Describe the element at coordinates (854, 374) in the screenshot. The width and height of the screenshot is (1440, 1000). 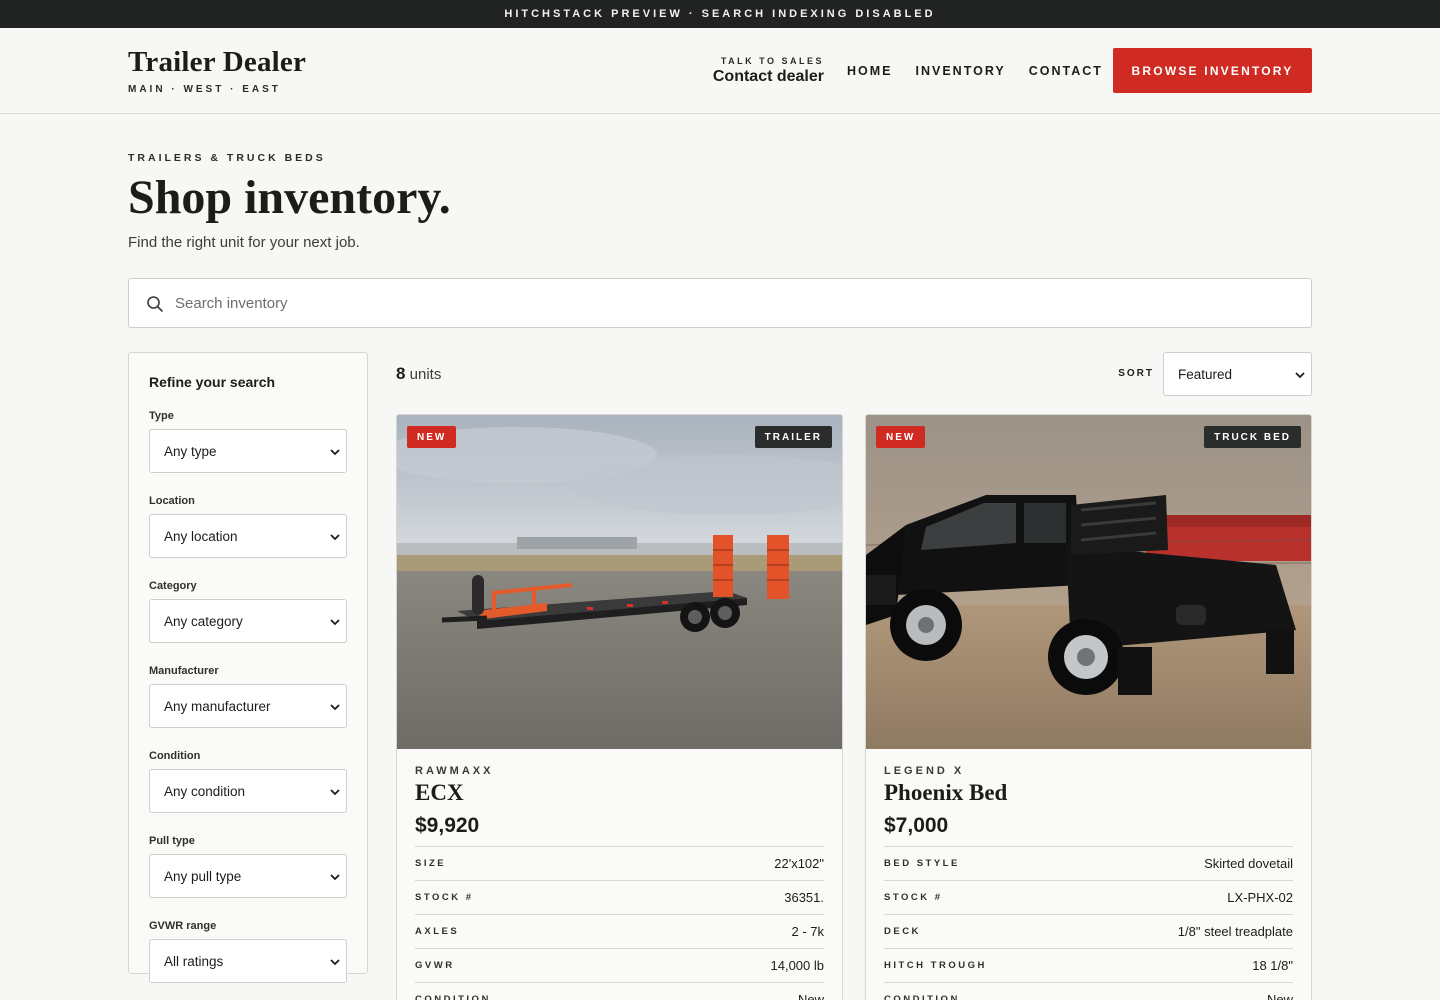
I see `results-toolbar: 8 units SORT Featured` at that location.